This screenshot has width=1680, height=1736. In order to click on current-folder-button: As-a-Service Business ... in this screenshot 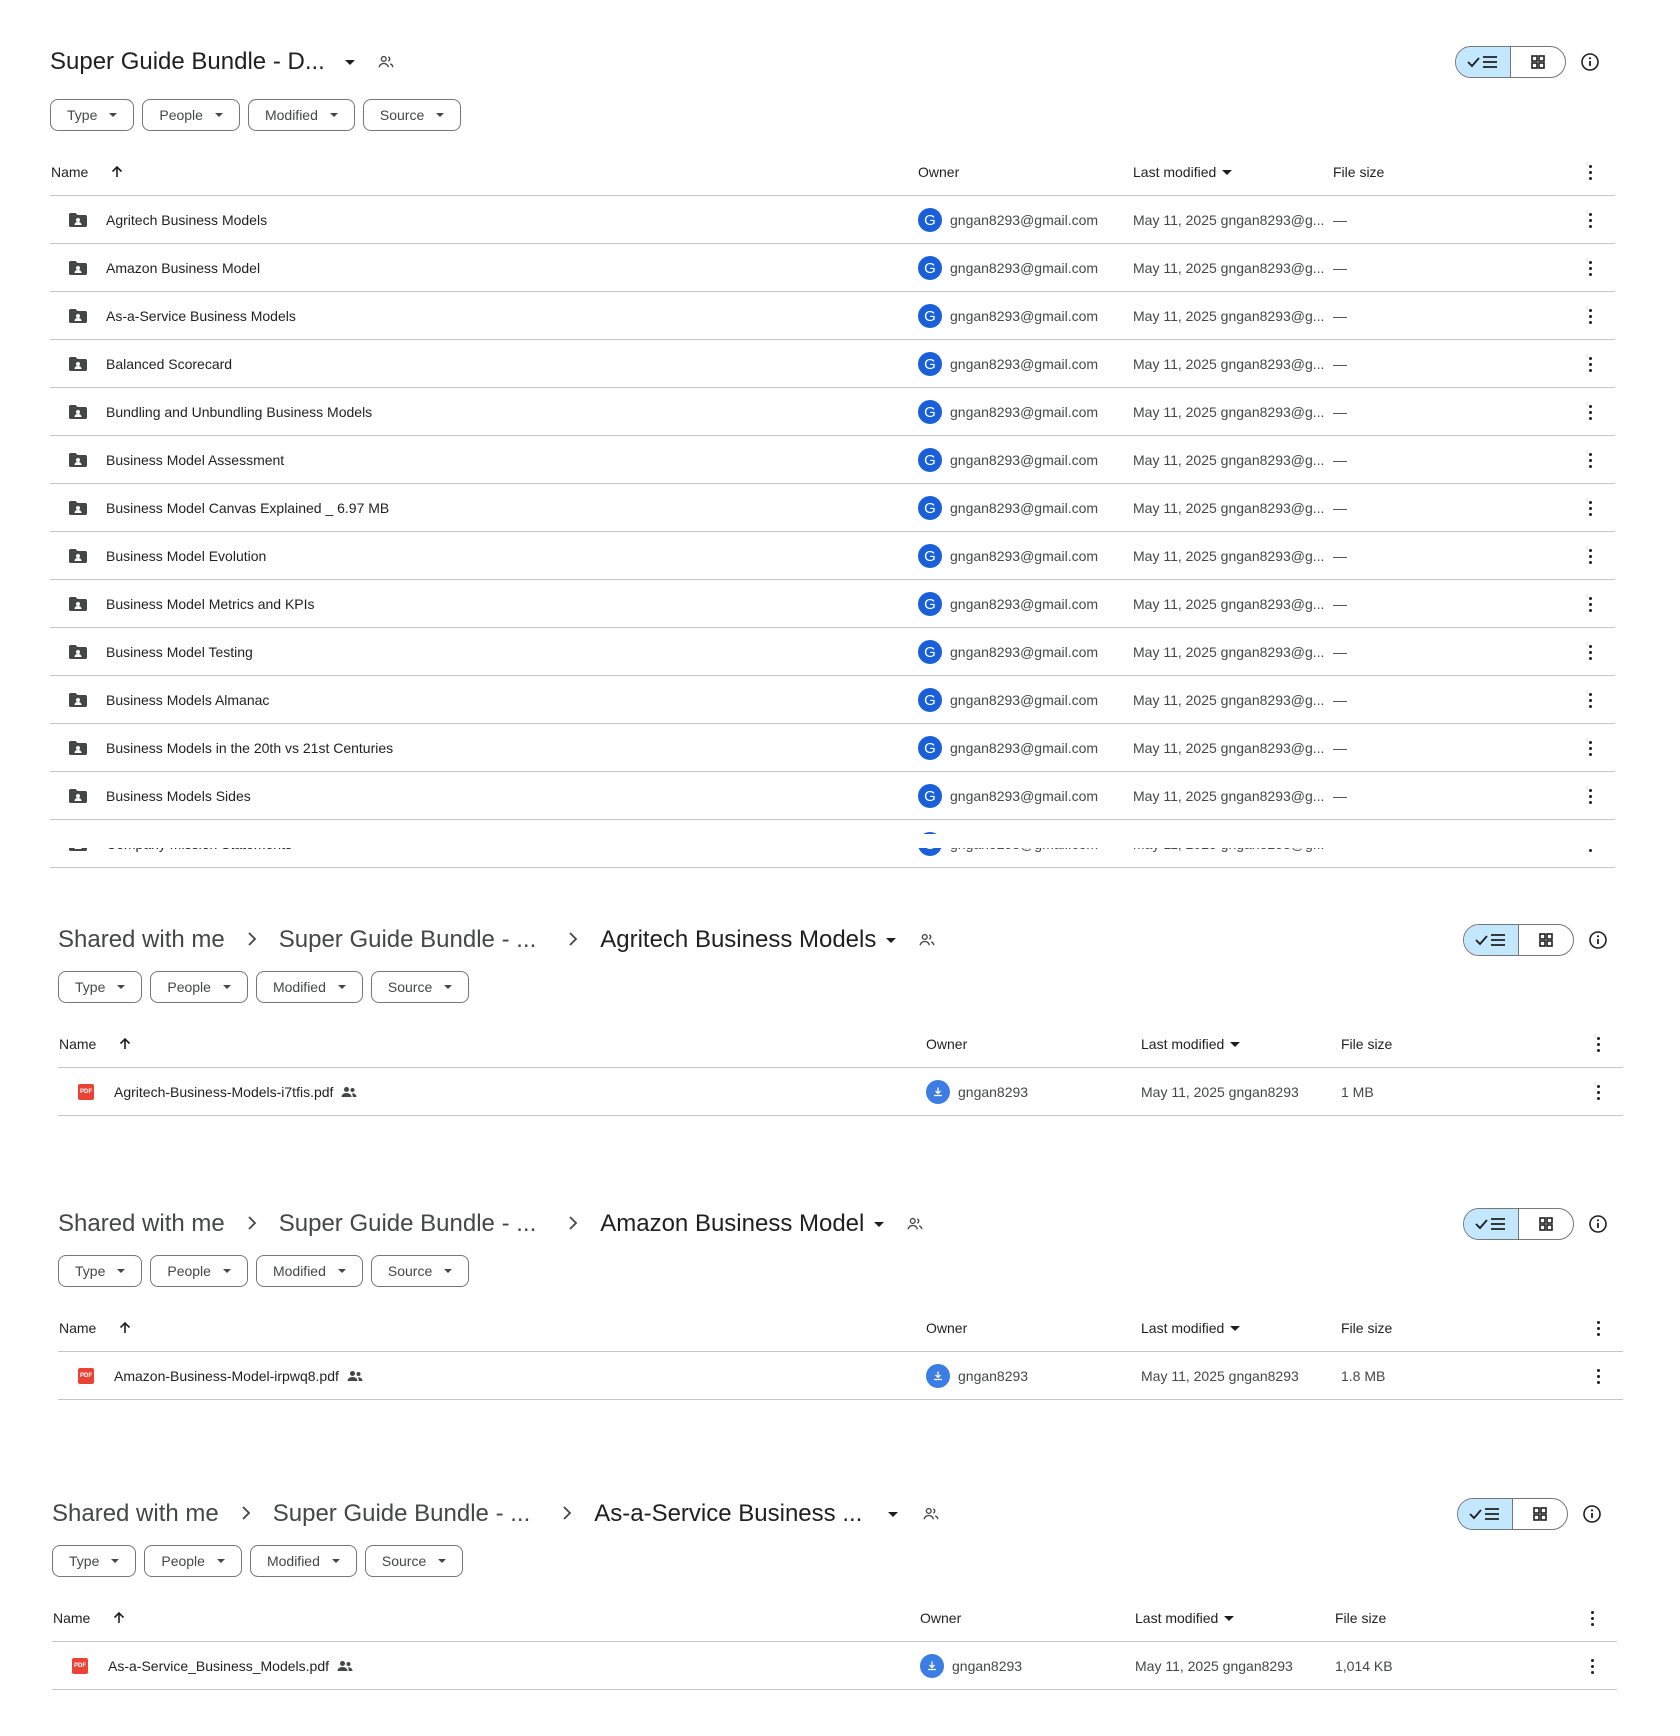, I will do `click(746, 1514)`.